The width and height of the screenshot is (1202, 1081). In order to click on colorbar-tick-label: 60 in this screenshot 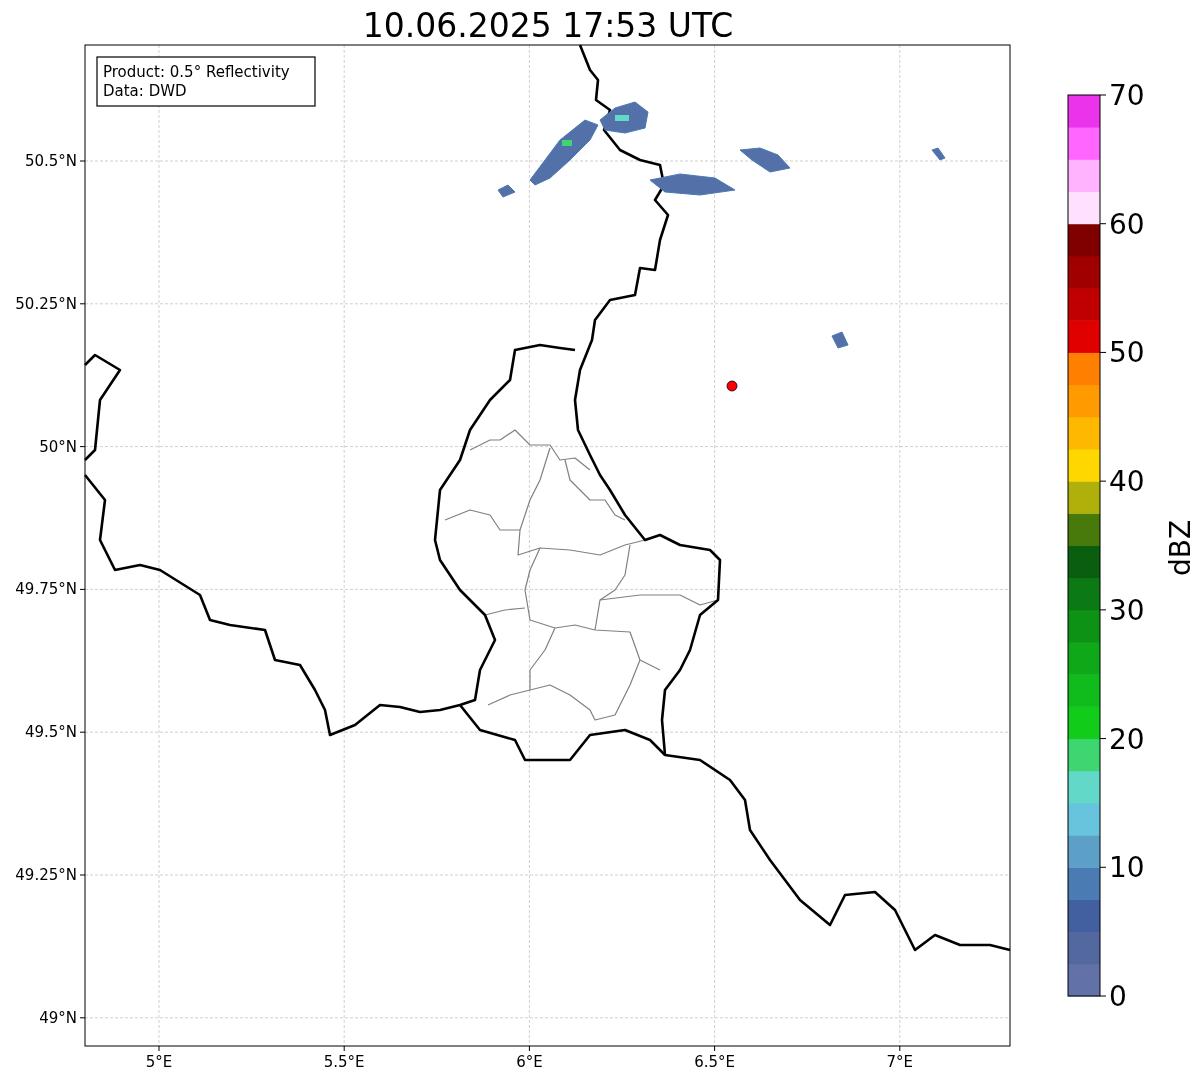, I will do `click(1127, 224)`.